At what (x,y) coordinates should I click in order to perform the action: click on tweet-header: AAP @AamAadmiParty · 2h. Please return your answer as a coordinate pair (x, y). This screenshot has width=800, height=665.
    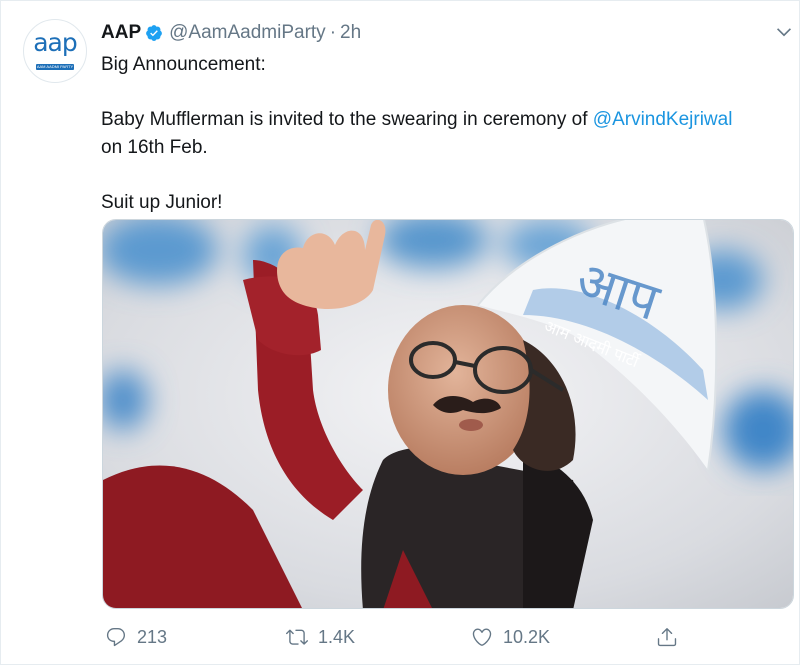
    Looking at the image, I should click on (231, 33).